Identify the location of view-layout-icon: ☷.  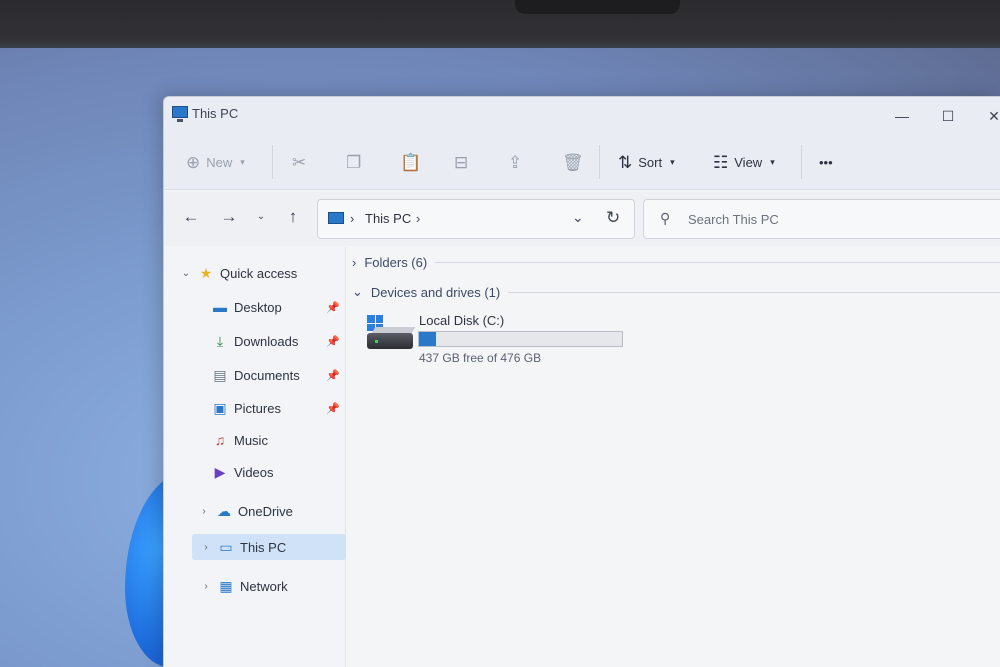
(721, 162).